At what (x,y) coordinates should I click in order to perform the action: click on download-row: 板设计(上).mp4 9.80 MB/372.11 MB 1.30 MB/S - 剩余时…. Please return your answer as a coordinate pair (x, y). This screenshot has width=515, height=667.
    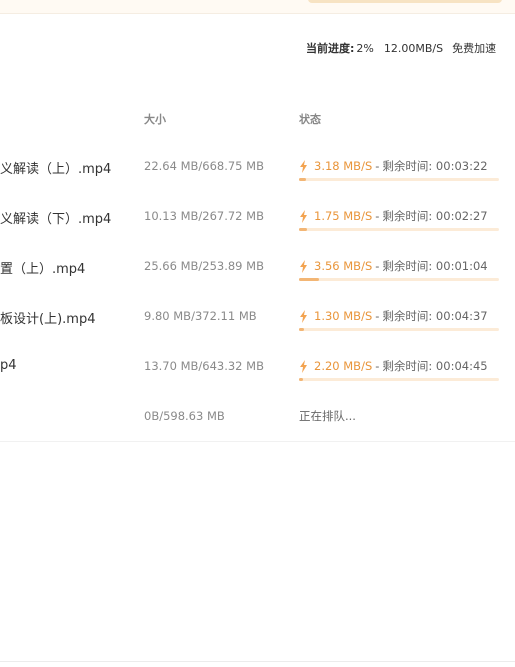
    Looking at the image, I should click on (257, 315).